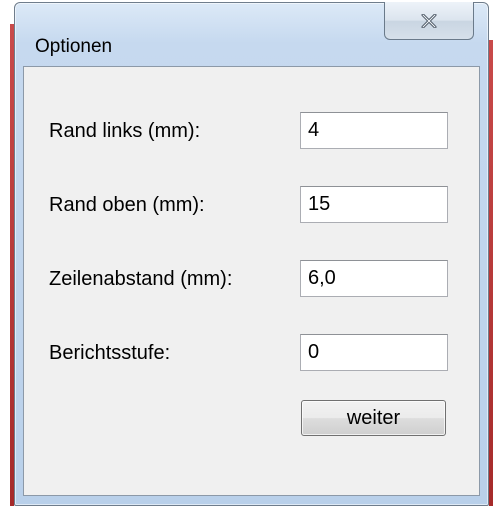 This screenshot has height=511, width=501. Describe the element at coordinates (374, 204) in the screenshot. I see `rand-oben-input` at that location.